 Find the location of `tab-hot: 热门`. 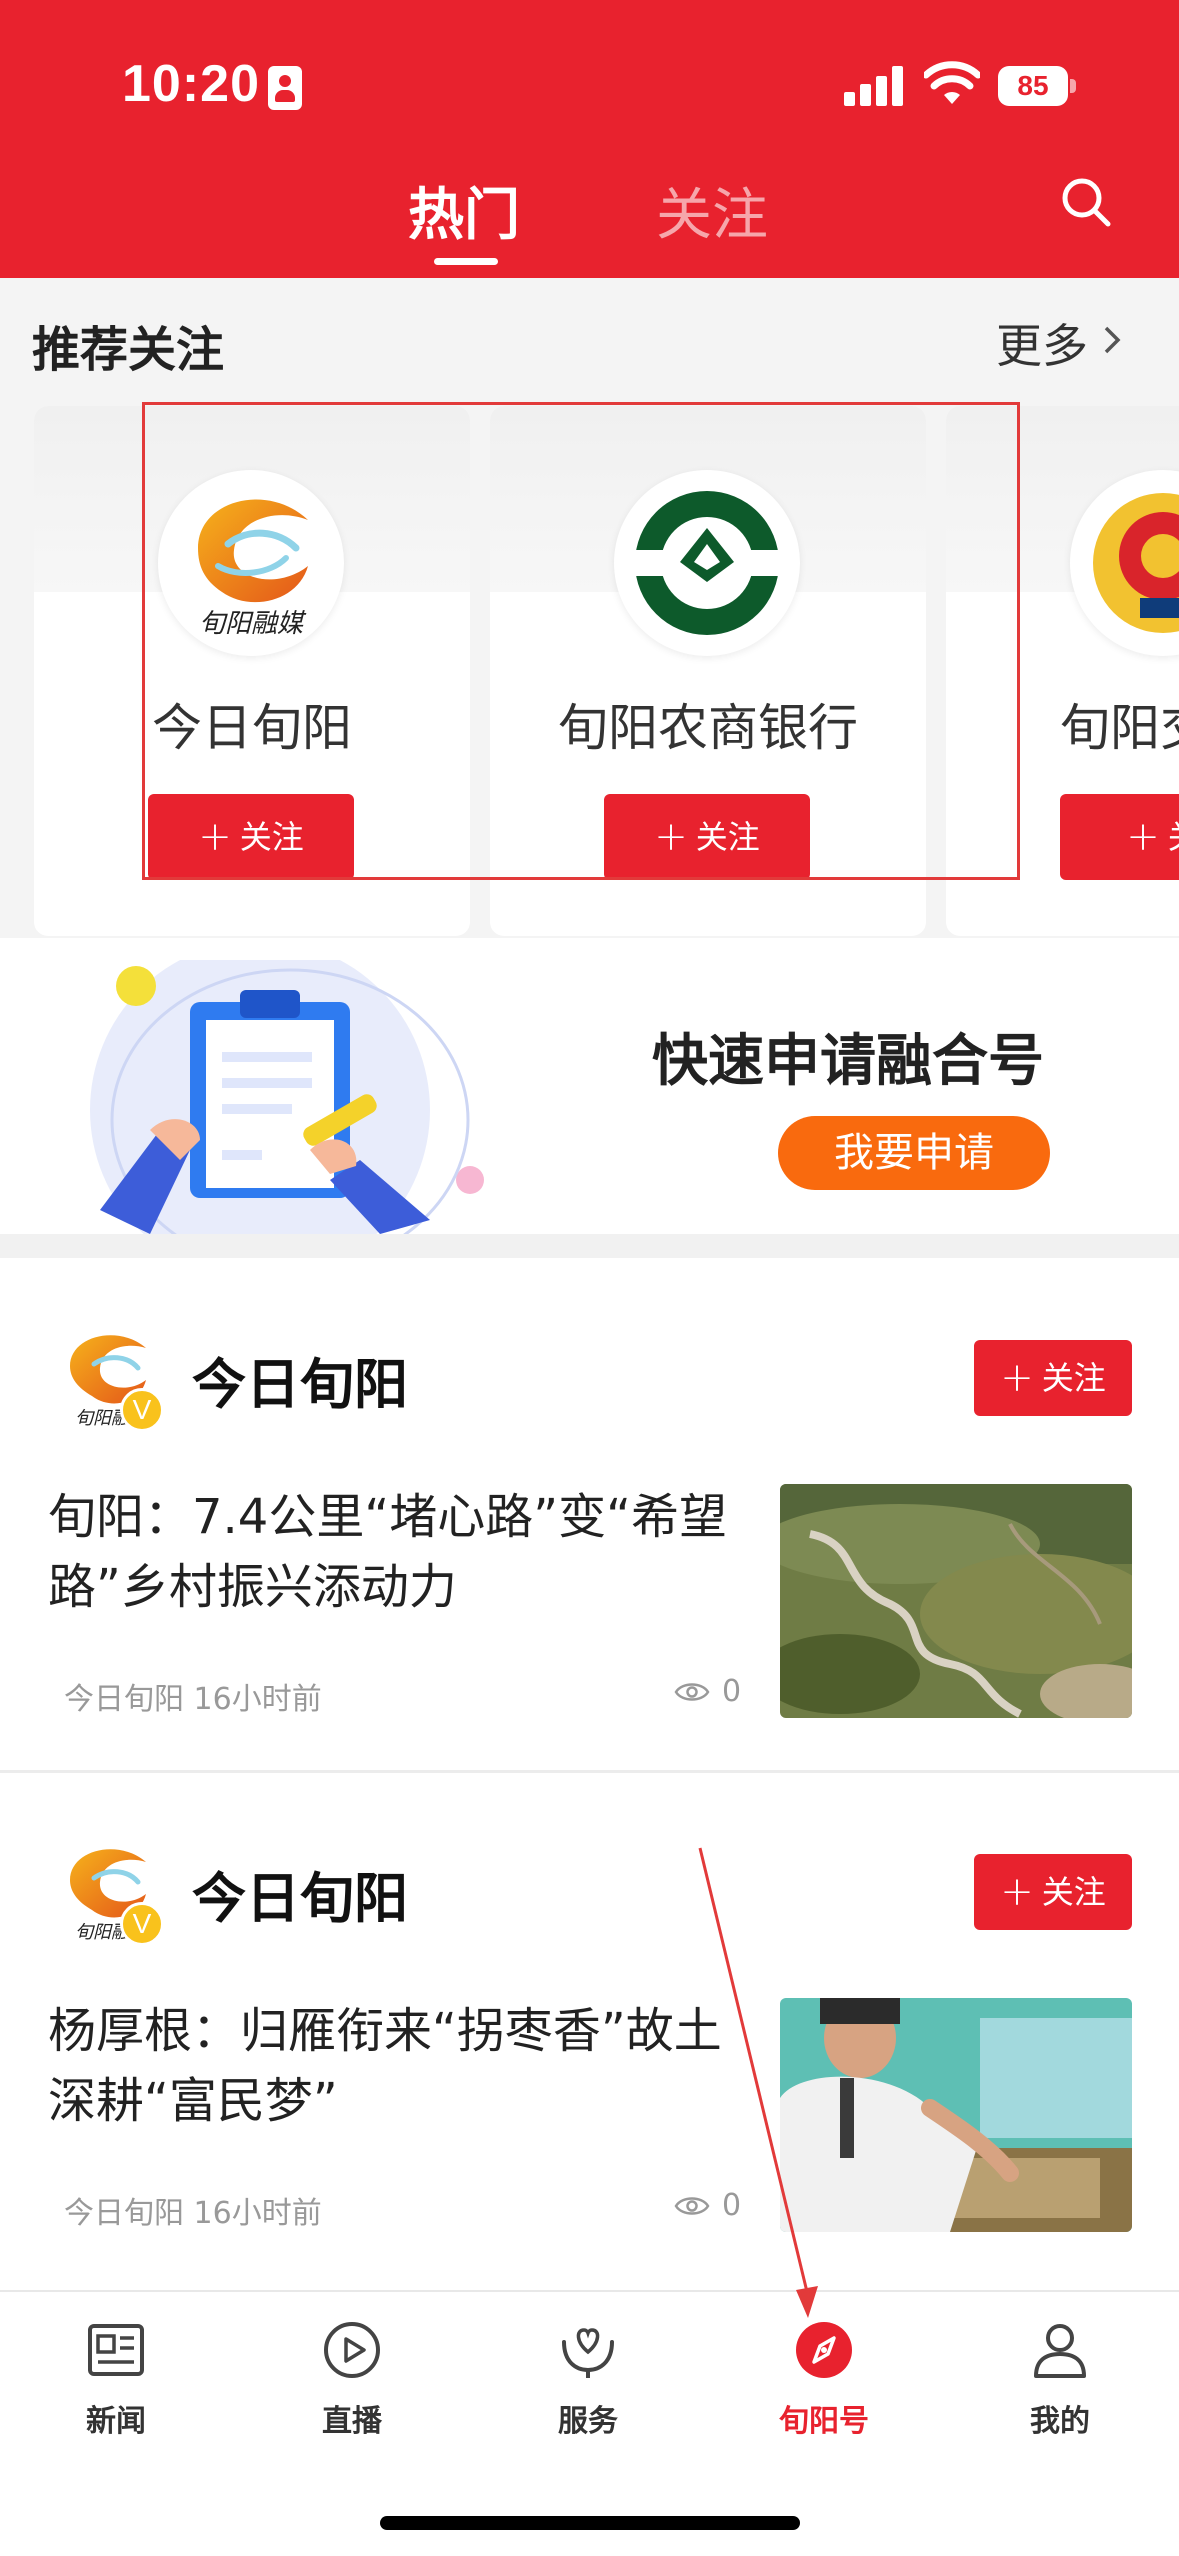

tab-hot: 热门 is located at coordinates (464, 210).